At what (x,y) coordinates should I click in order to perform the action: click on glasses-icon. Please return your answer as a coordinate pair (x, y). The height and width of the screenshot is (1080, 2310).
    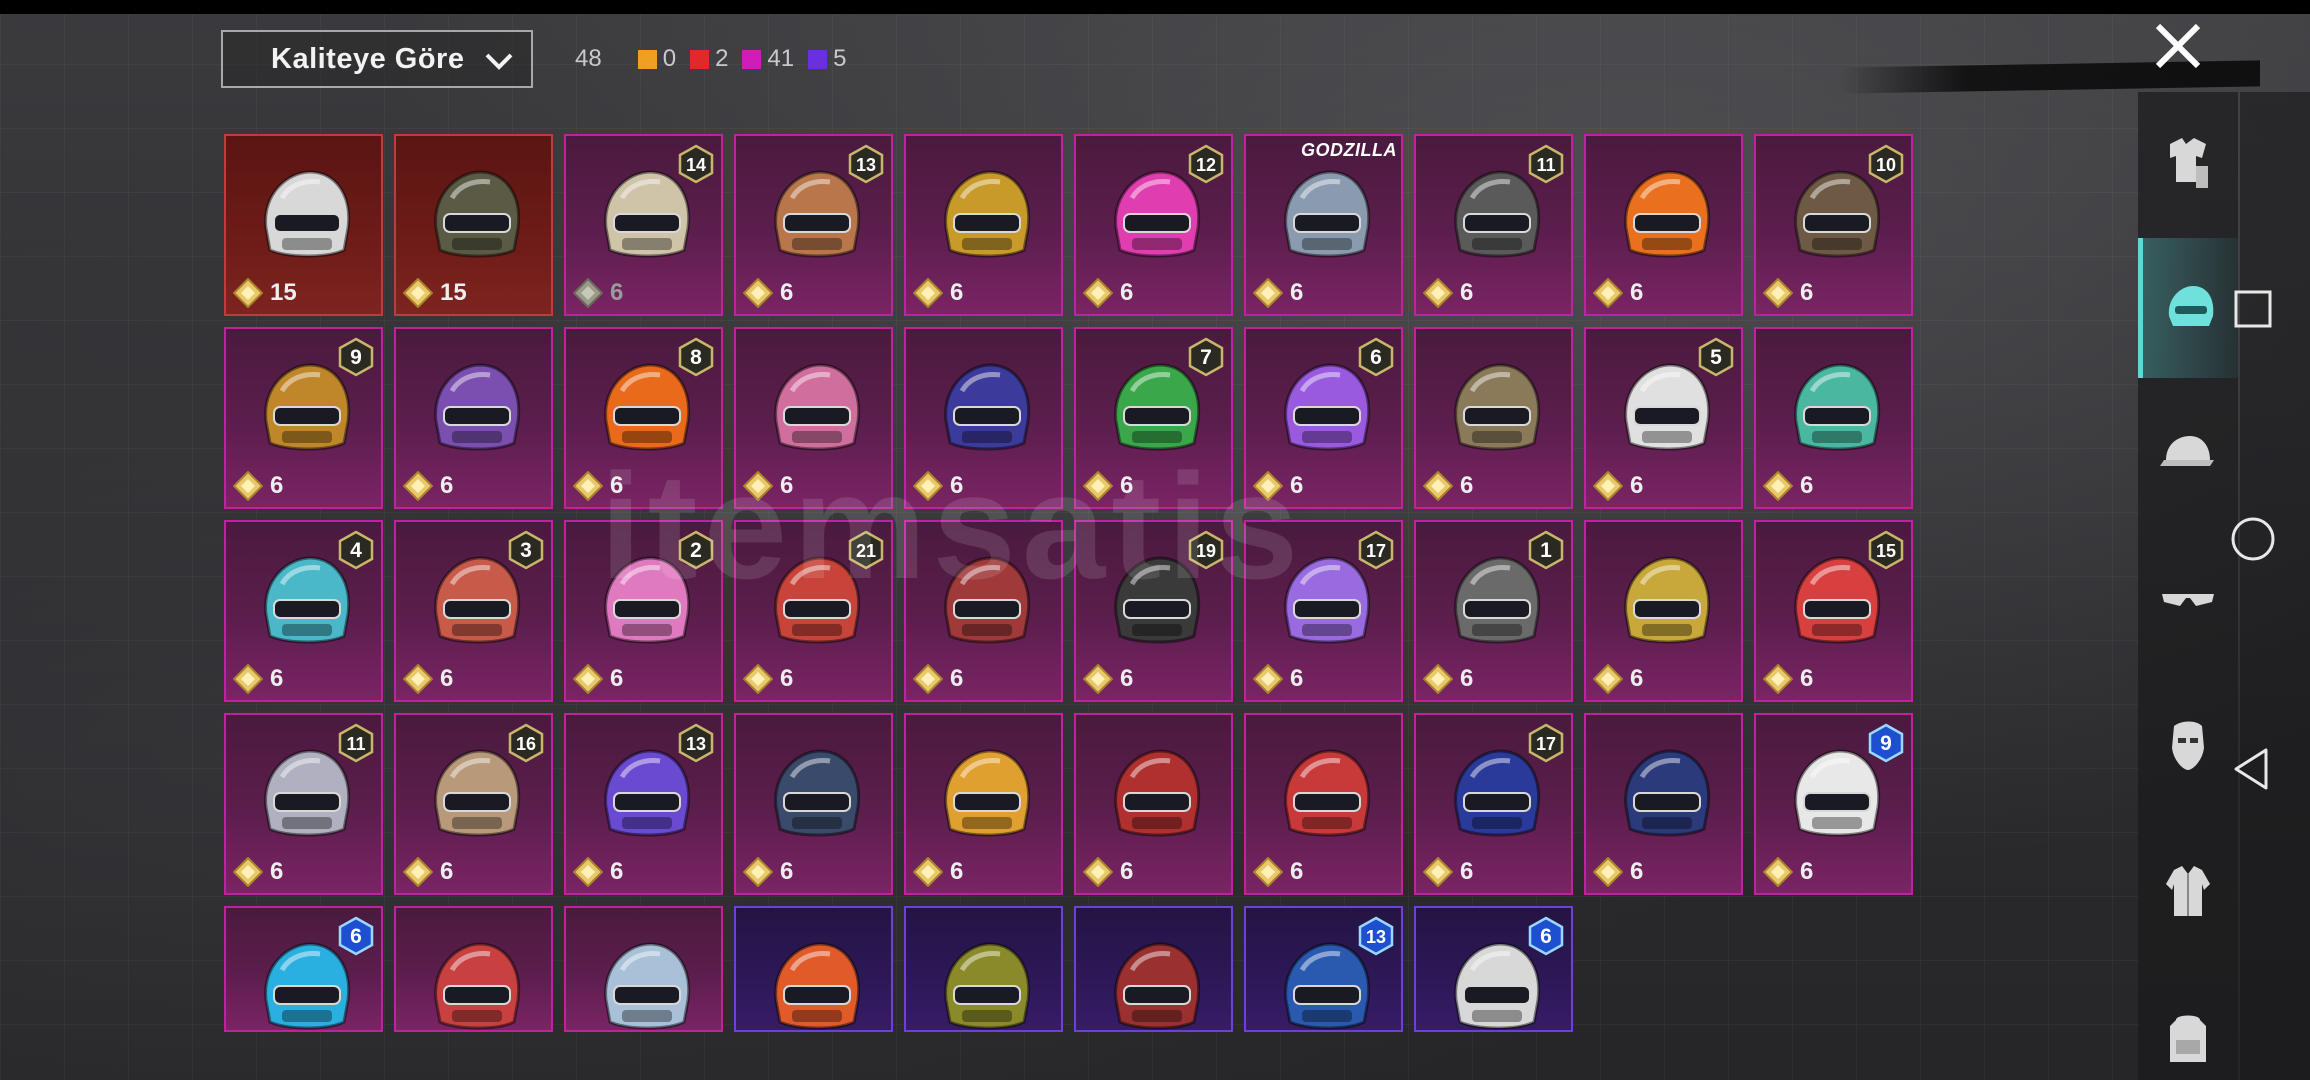
    Looking at the image, I should click on (2188, 600).